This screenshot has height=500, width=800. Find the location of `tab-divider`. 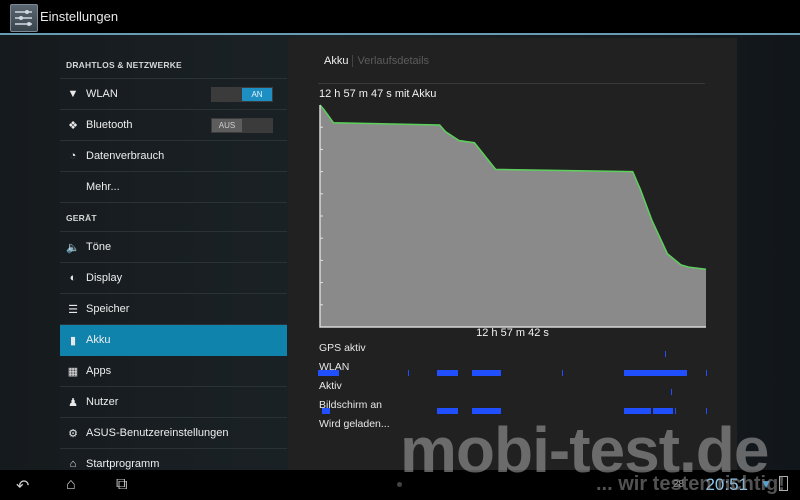

tab-divider is located at coordinates (353, 61).